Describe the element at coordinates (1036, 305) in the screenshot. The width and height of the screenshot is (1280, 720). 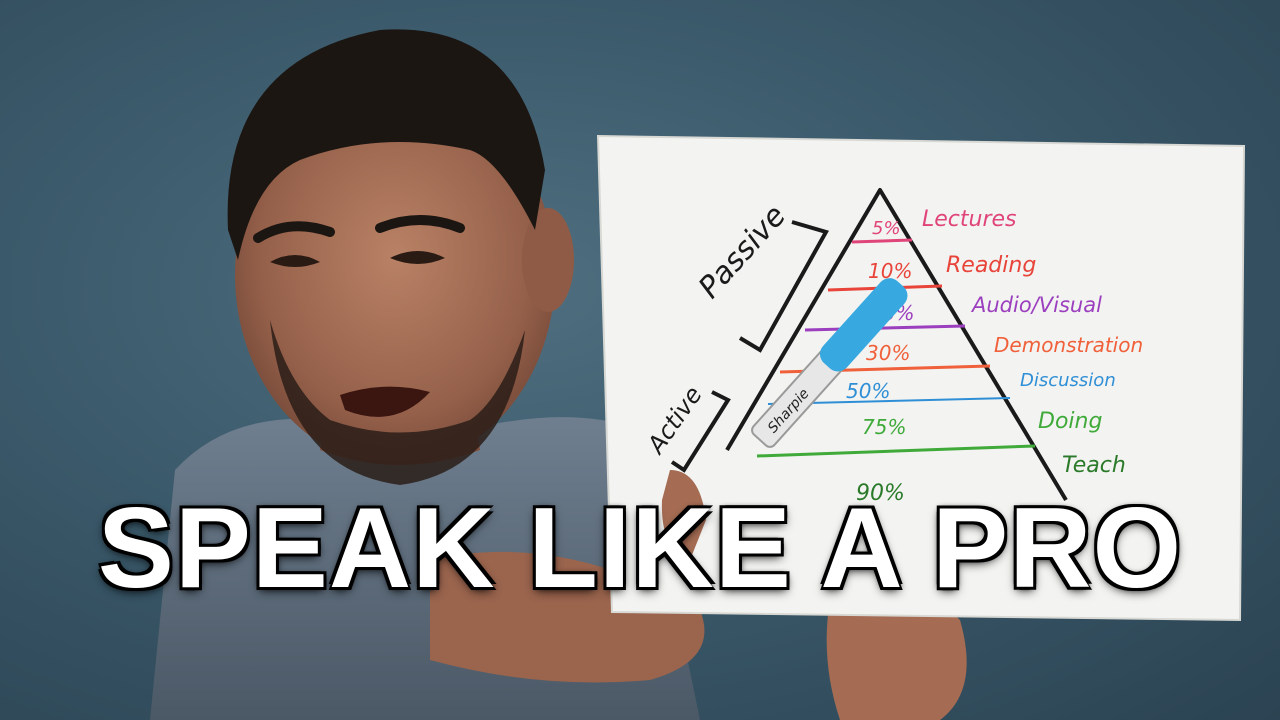
I see `level-label: Audio/Visual` at that location.